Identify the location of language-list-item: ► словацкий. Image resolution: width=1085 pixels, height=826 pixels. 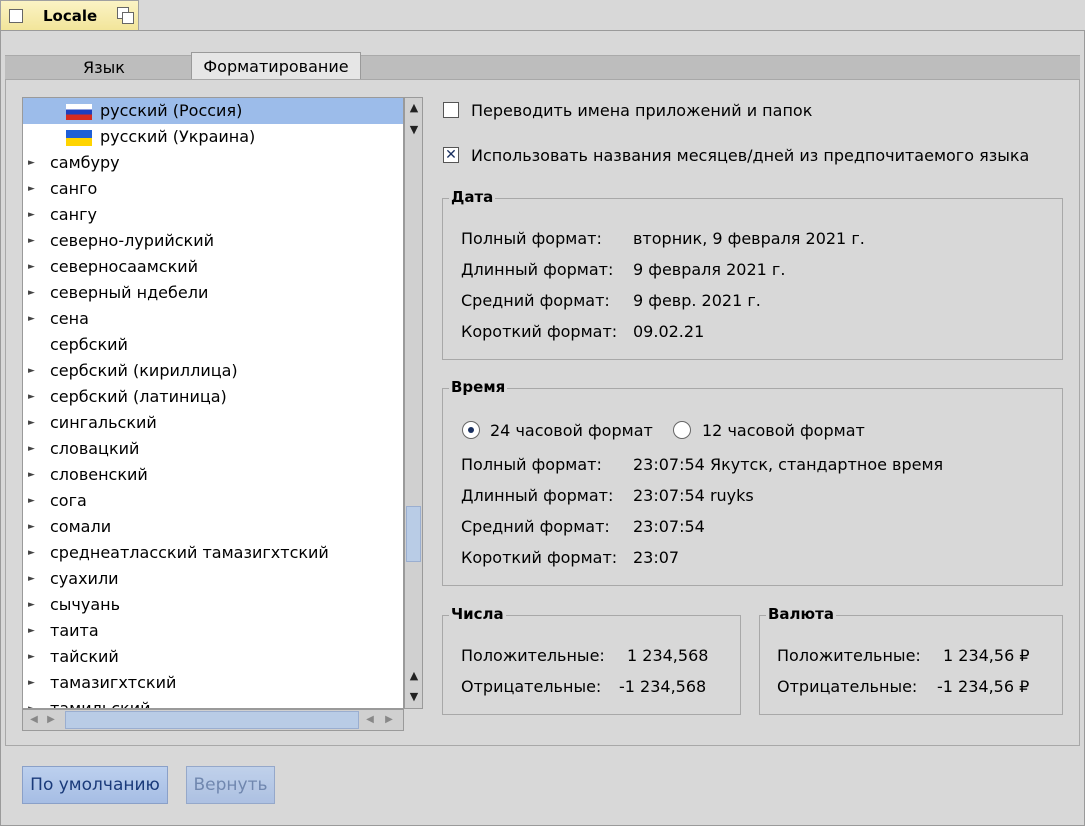
(213, 449).